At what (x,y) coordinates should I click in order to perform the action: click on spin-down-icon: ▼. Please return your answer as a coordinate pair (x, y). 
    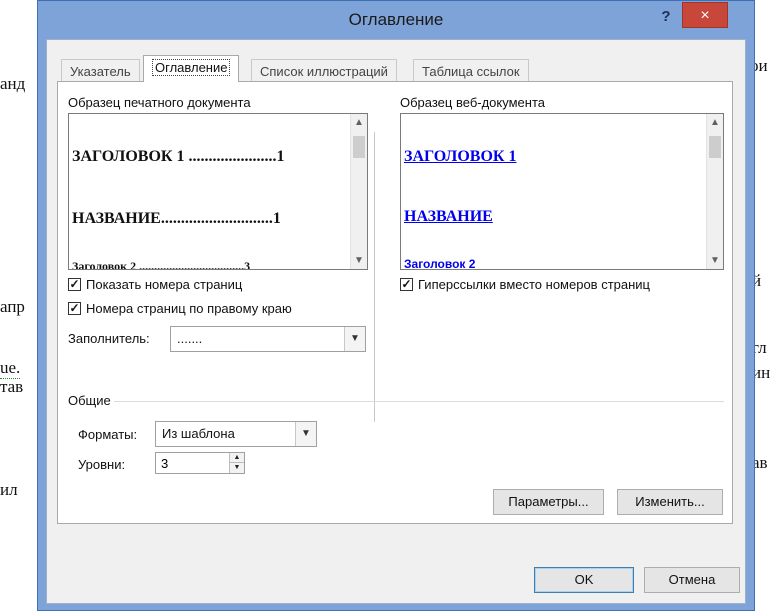
    Looking at the image, I should click on (237, 467).